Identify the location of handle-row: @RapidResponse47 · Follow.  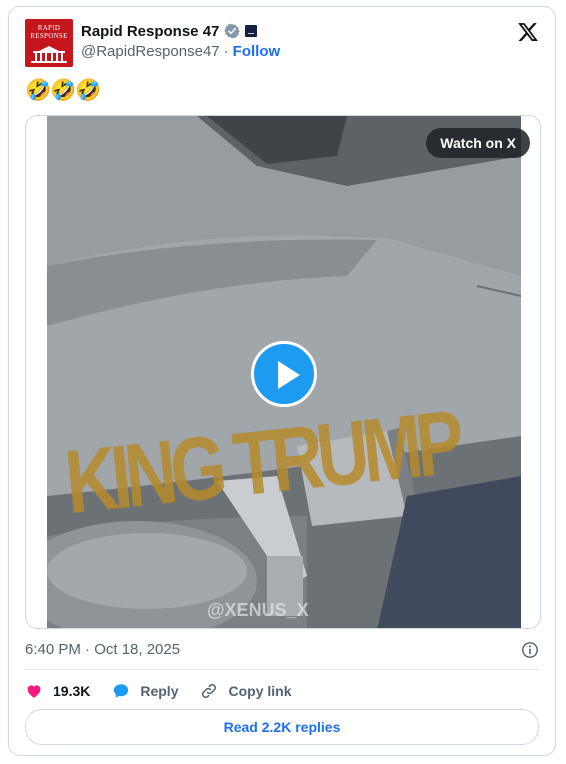
(180, 51).